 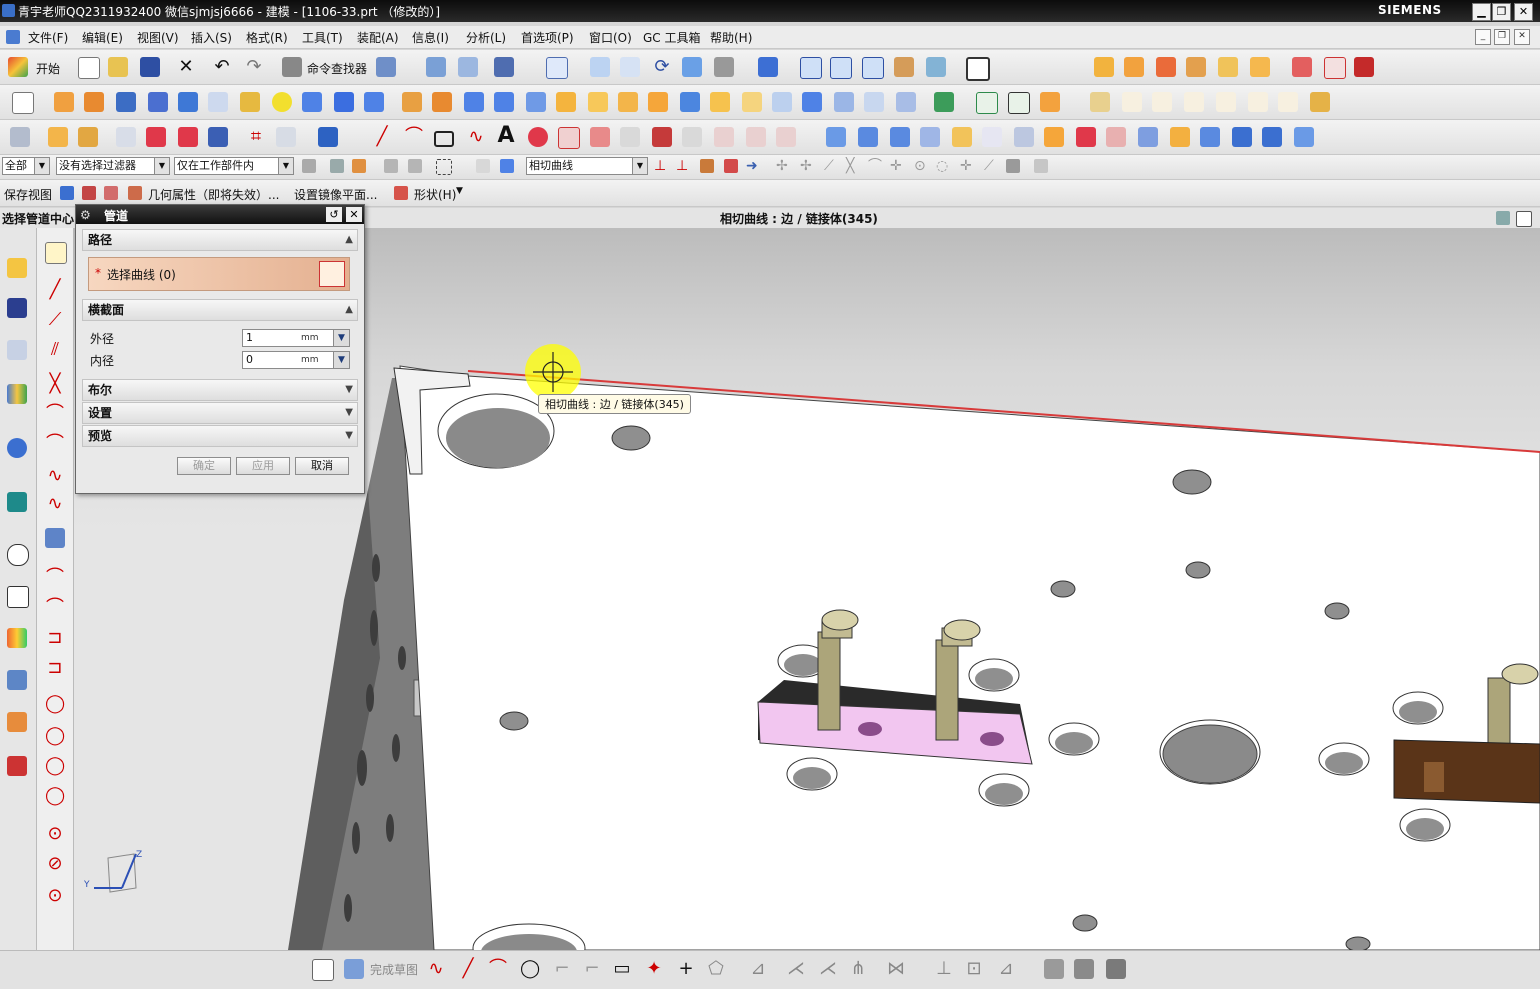 What do you see at coordinates (332, 274) in the screenshot?
I see `curve-select-icon` at bounding box center [332, 274].